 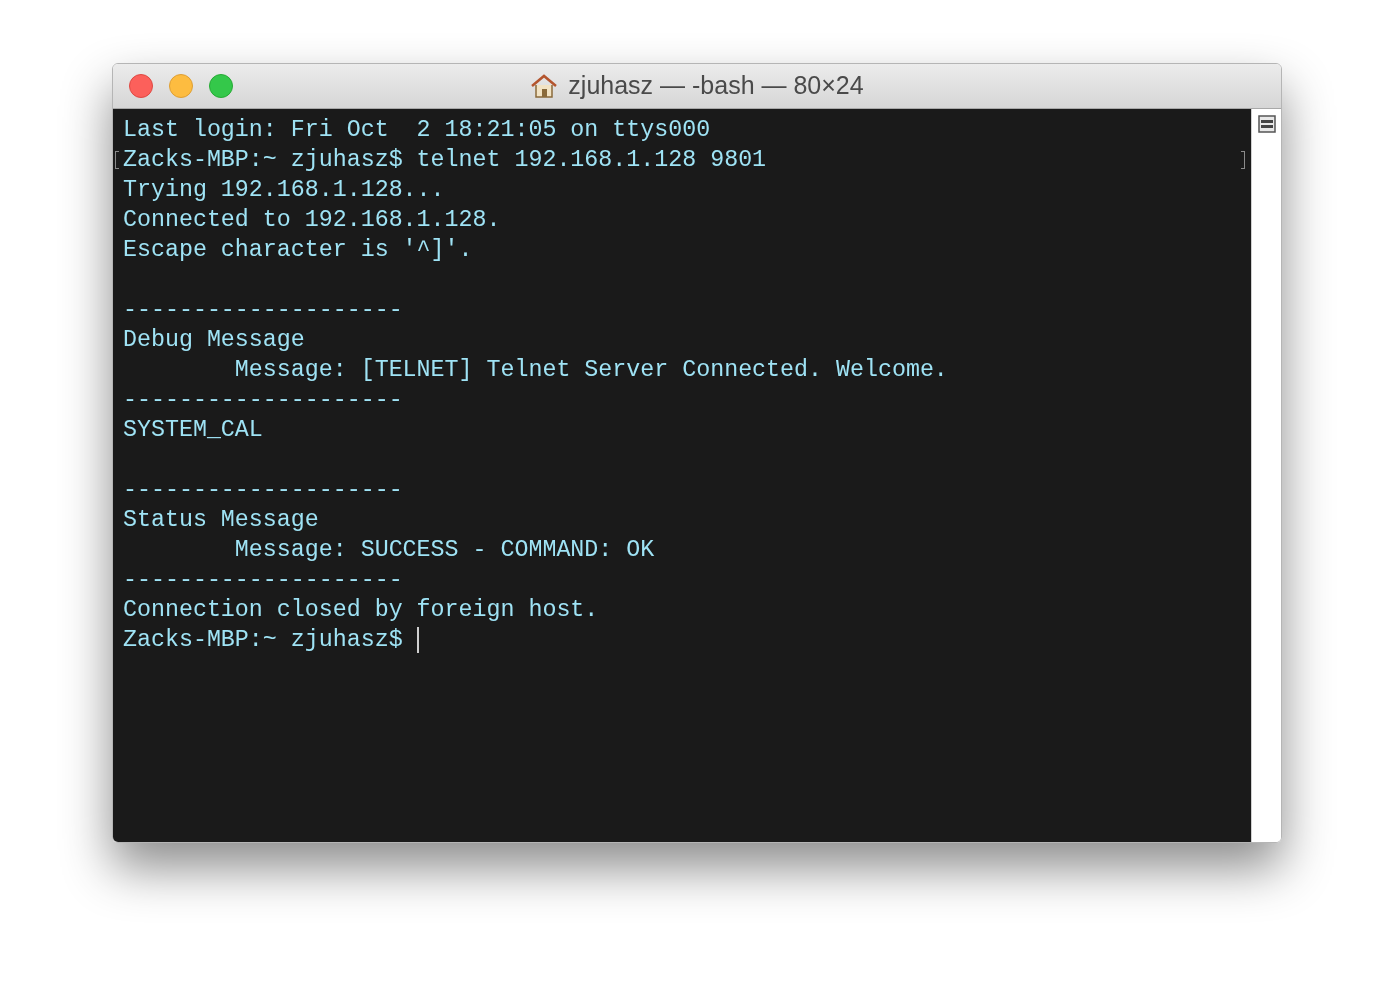 I want to click on terminal-line: Message: SUCCESS - COMMAND: OK, so click(x=444, y=550).